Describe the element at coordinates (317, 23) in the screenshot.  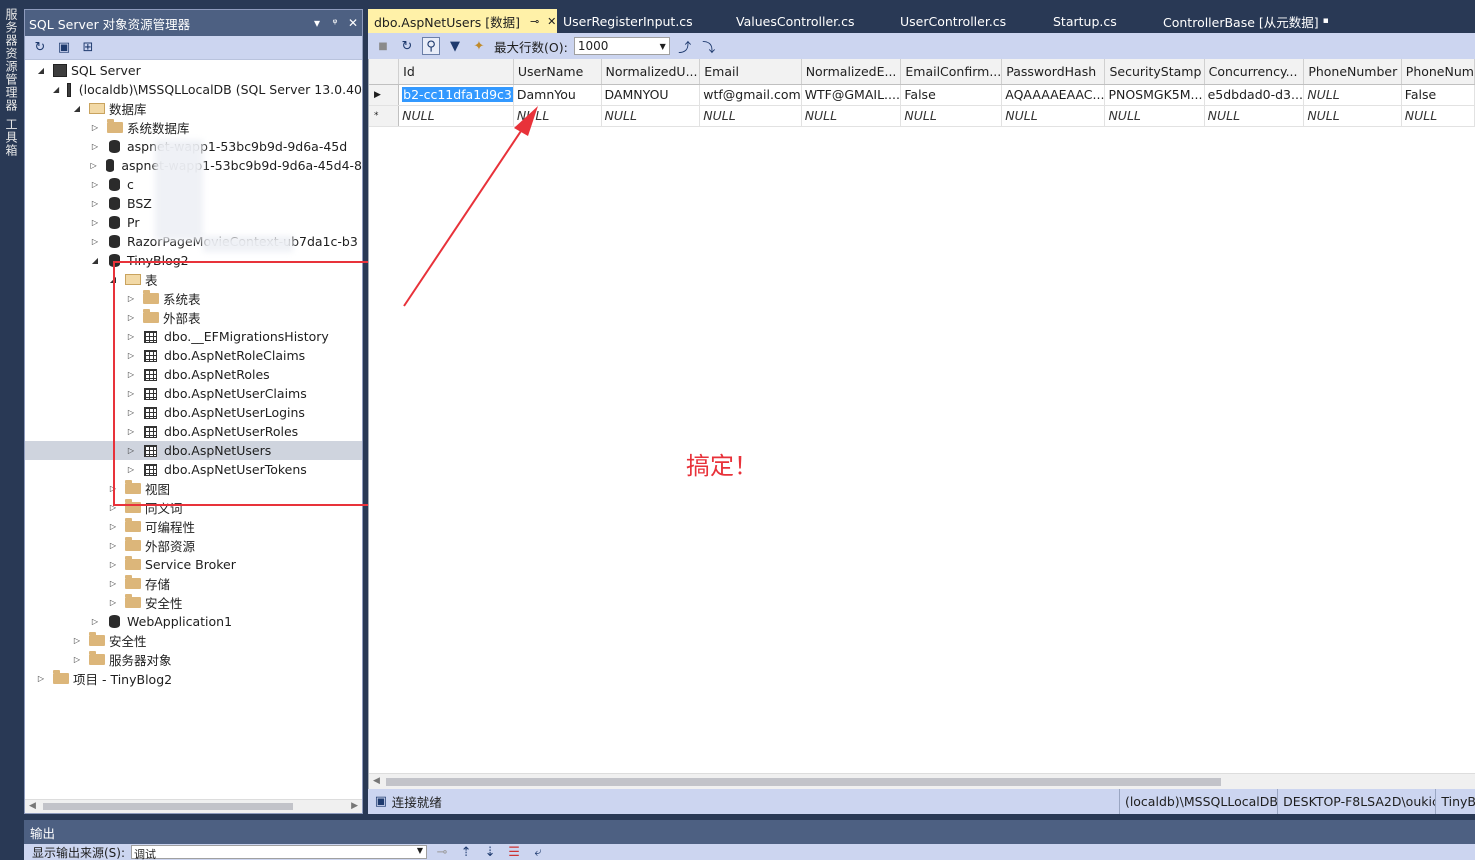
I see `dropdown-icon: ▾` at that location.